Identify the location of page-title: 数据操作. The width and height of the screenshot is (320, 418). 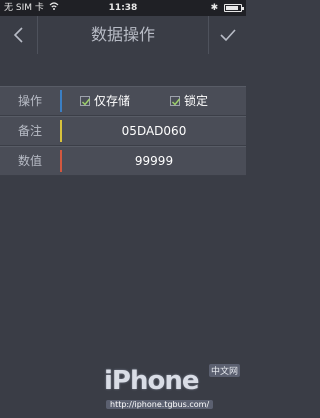
(122, 34).